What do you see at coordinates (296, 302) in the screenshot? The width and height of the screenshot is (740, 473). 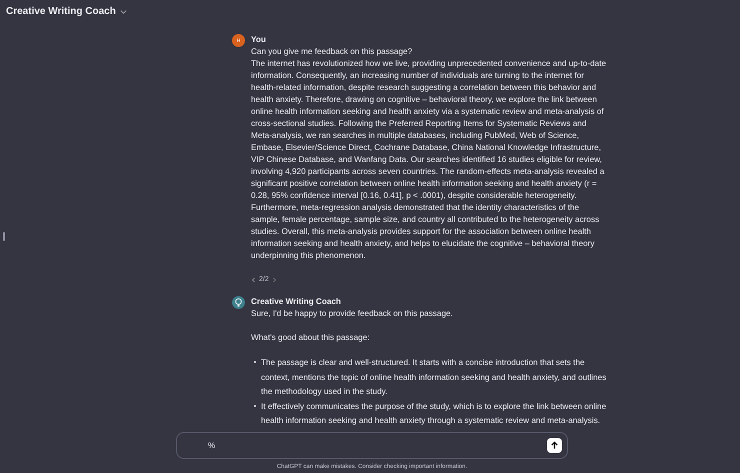 I see `author-name: Creative Writing Coach` at bounding box center [296, 302].